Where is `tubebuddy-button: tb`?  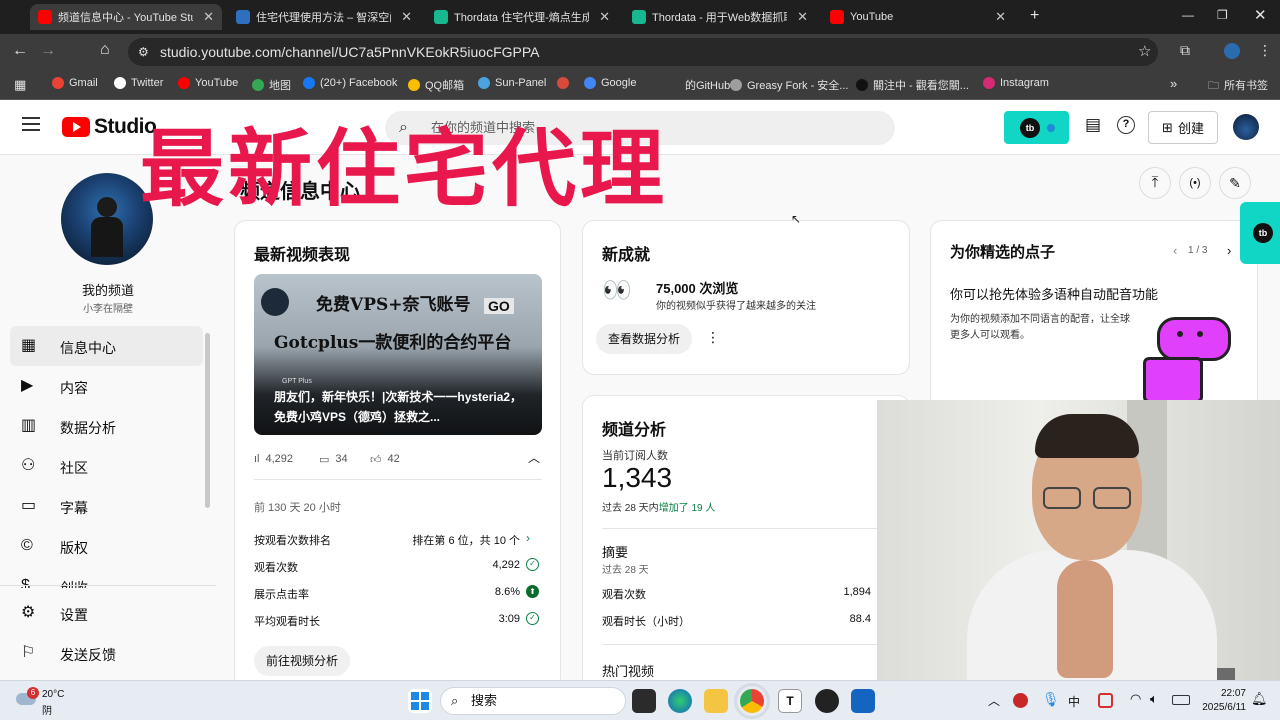
tubebuddy-button: tb is located at coordinates (1036, 127).